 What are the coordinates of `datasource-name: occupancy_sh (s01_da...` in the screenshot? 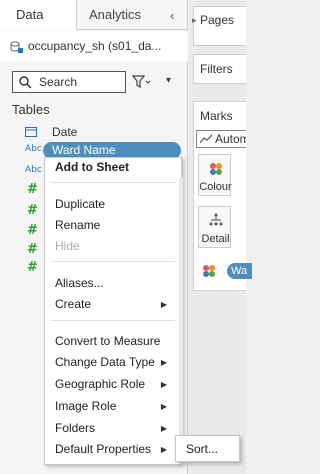 It's located at (95, 46).